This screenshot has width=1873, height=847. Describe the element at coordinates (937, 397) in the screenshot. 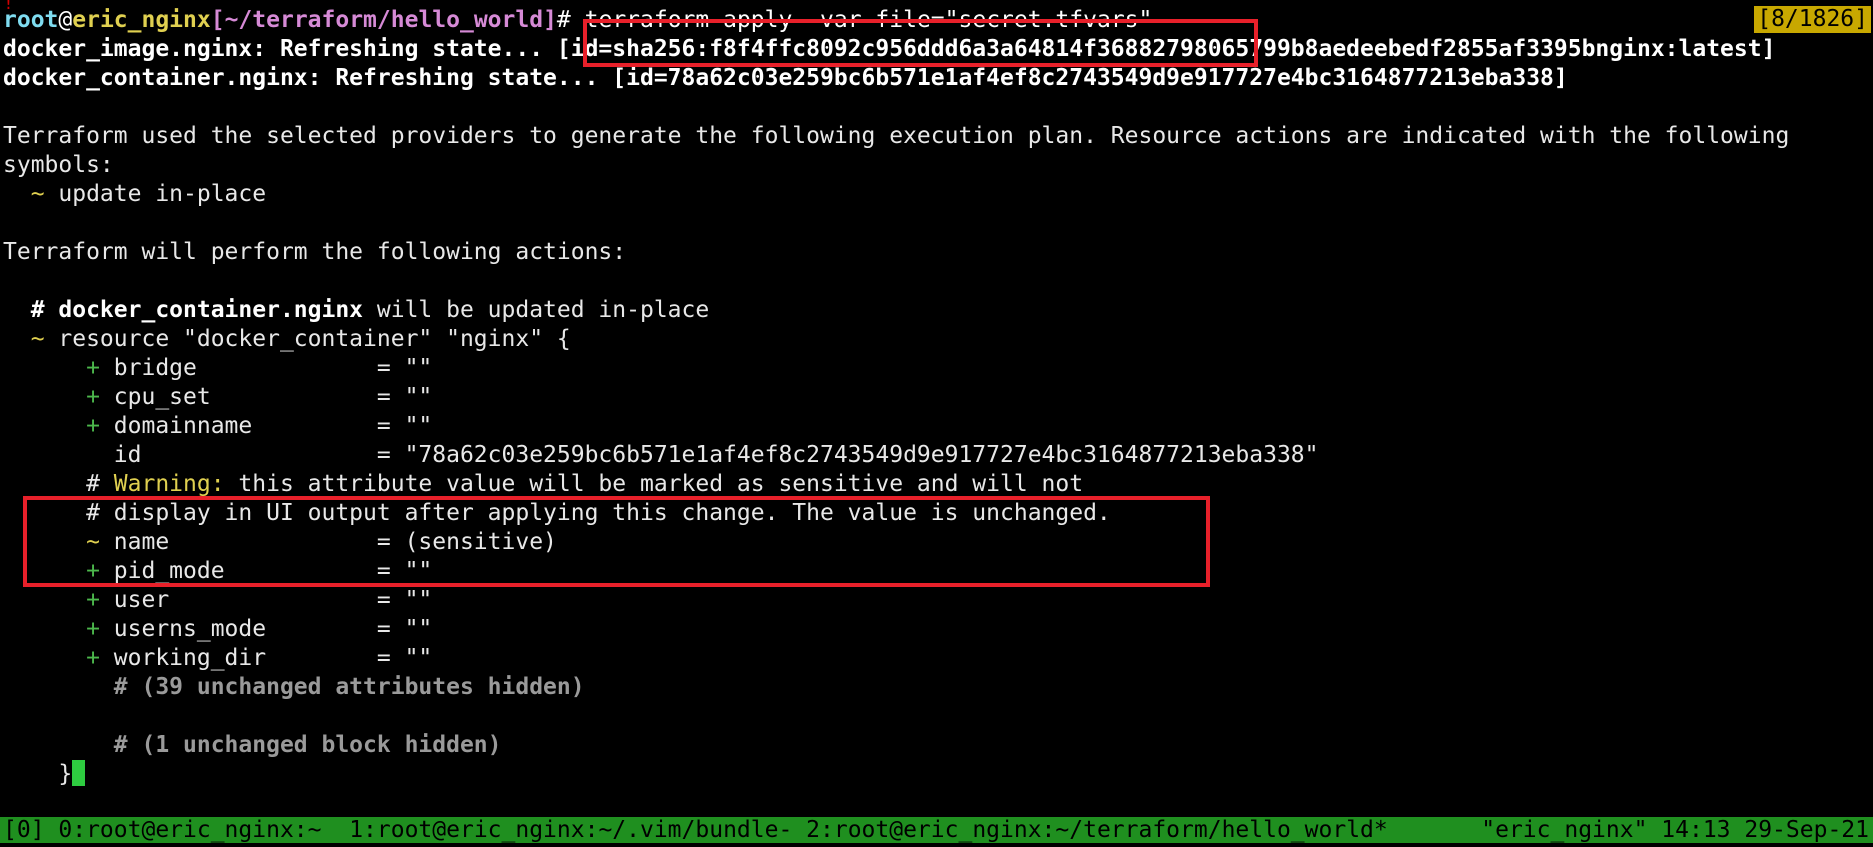

I see `attribute-line: + cpu_set = ""` at that location.